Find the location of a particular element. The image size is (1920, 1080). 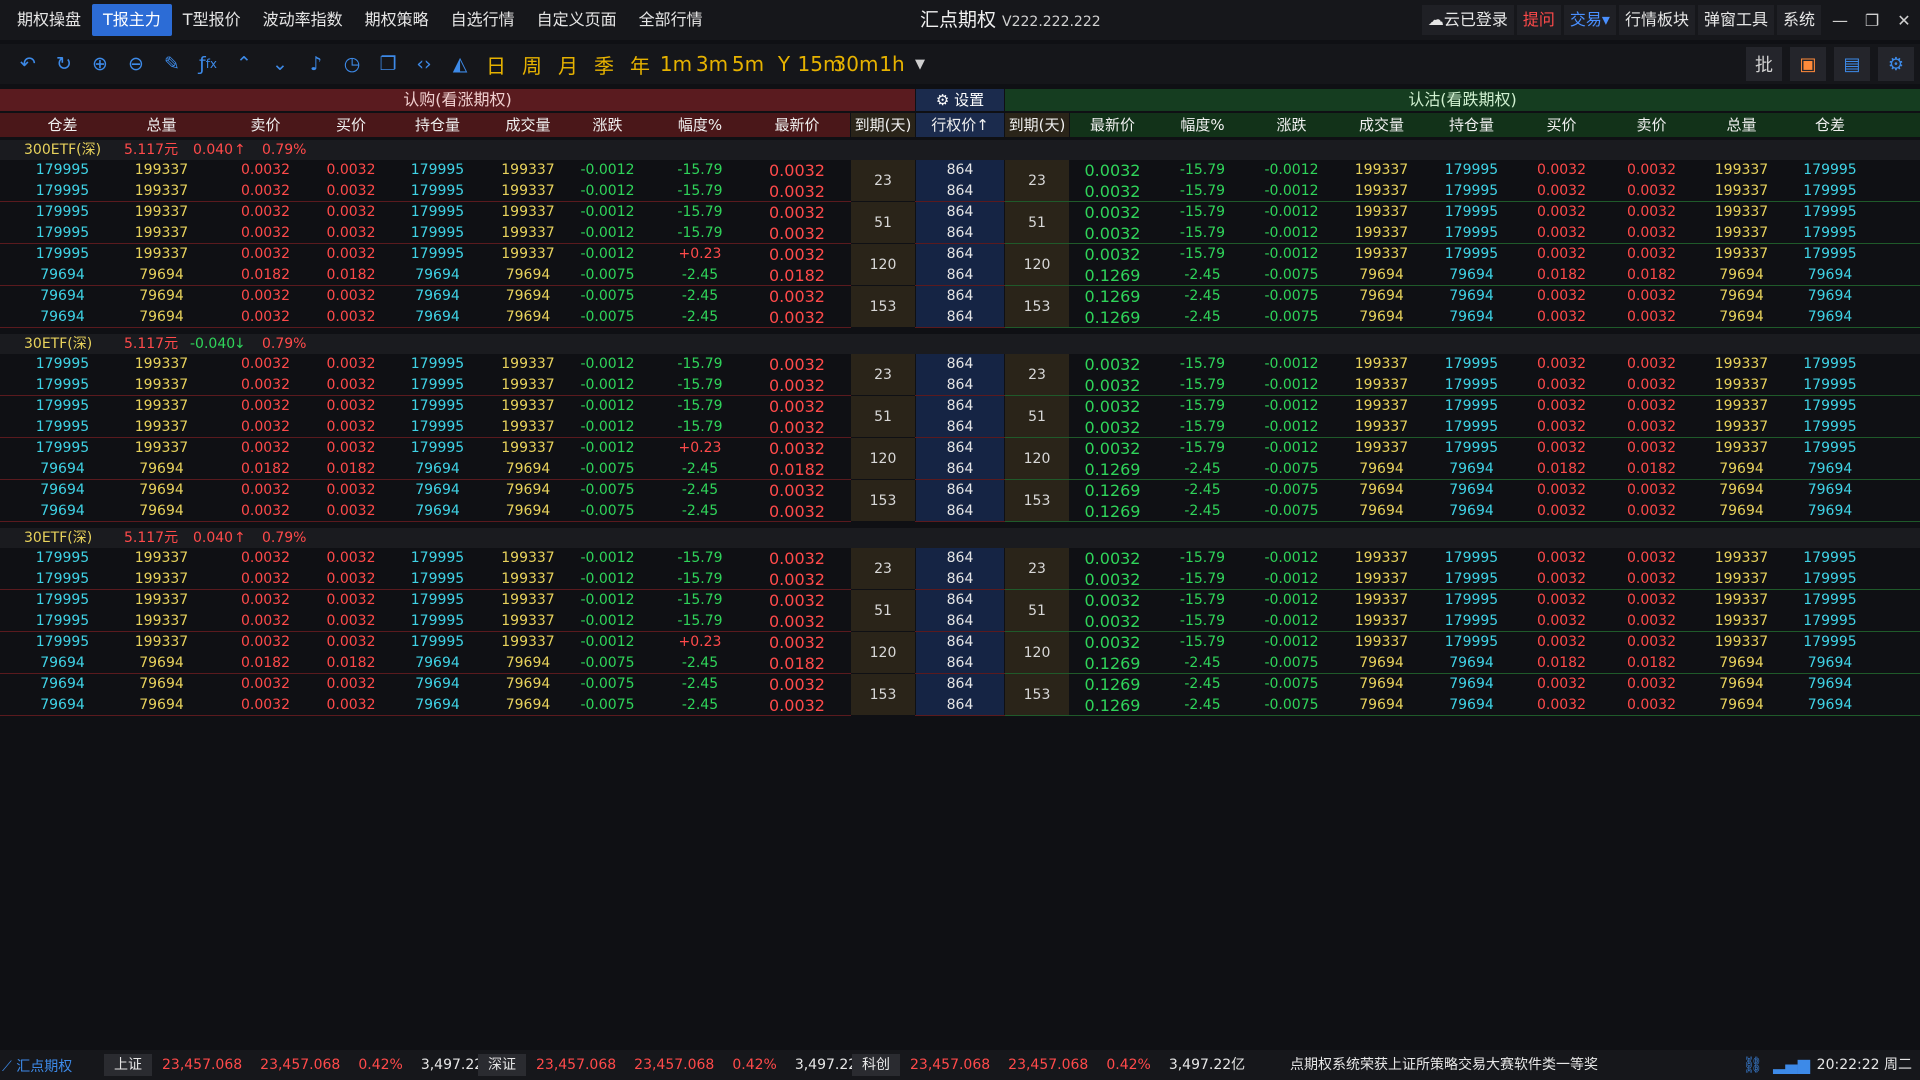

ask-button: 提问 is located at coordinates (1538, 20).